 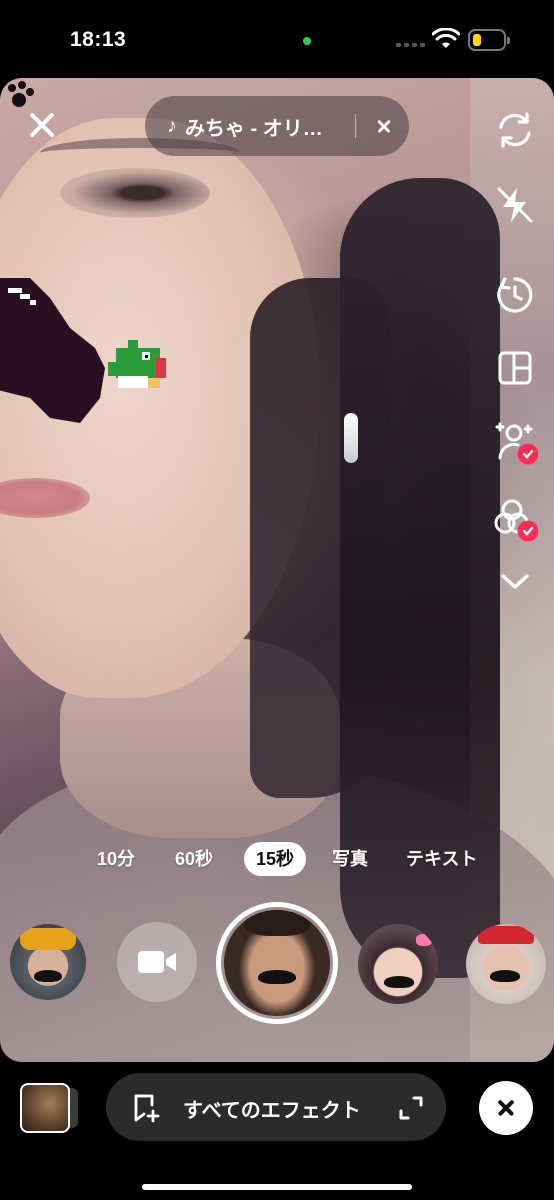 I want to click on close-icon, so click(x=42, y=125).